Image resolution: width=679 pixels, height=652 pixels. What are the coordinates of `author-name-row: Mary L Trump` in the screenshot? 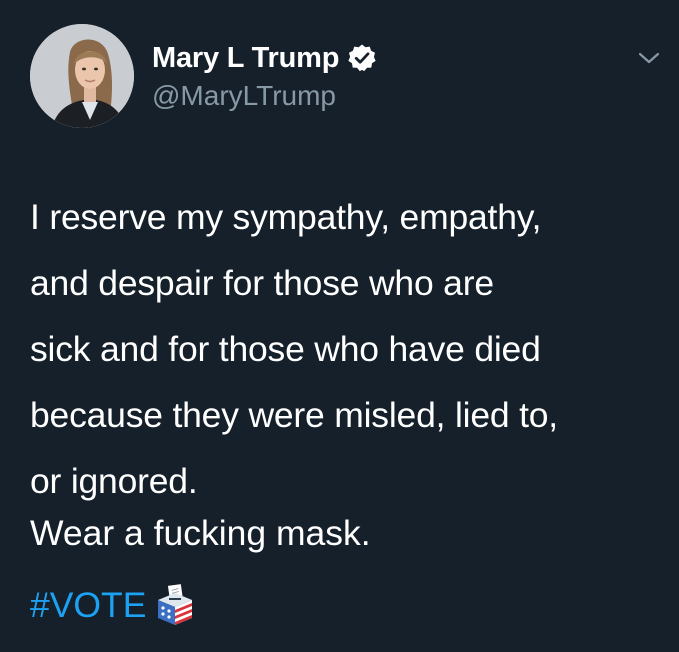 It's located at (264, 58).